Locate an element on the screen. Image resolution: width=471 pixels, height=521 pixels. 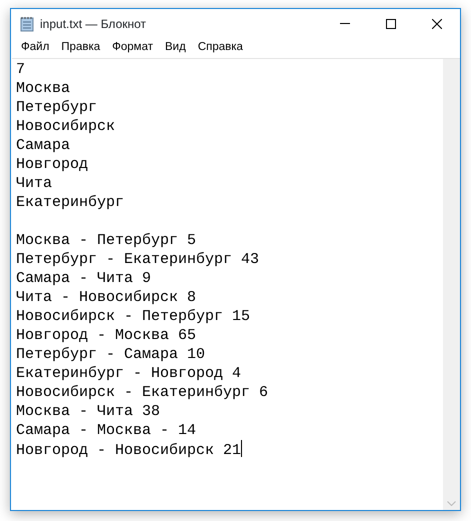
text-line: Петербург is located at coordinates (57, 107).